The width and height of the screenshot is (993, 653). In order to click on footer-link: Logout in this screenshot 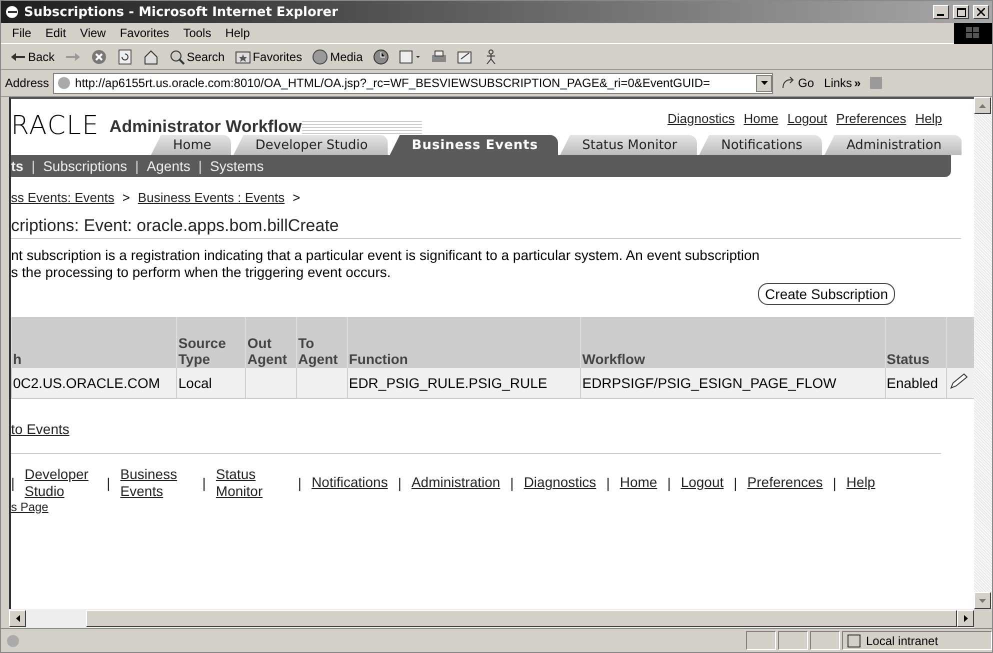, I will do `click(702, 482)`.